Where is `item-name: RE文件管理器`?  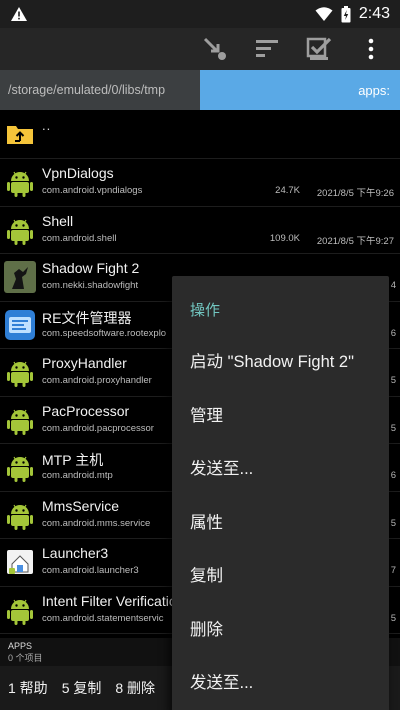
item-name: RE文件管理器 is located at coordinates (87, 317).